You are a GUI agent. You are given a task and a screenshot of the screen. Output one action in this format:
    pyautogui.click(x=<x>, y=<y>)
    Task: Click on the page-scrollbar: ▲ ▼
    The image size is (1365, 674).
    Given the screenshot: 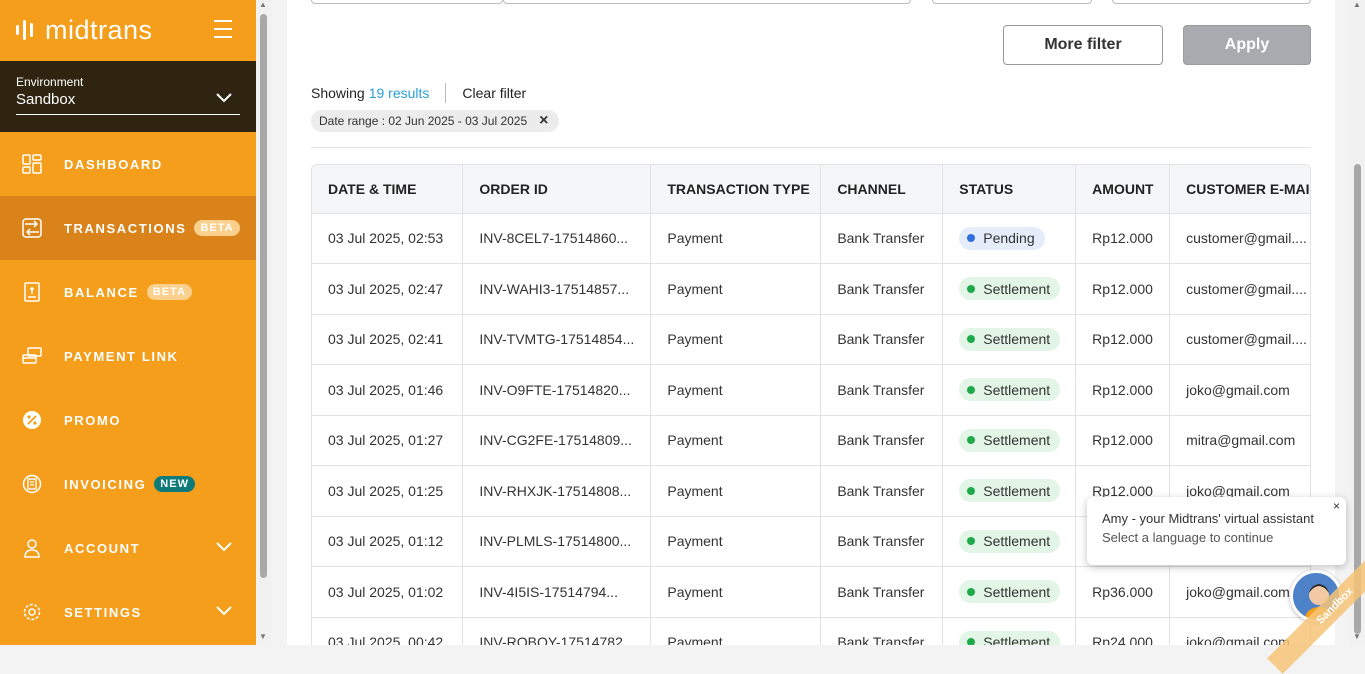 What is the action you would take?
    pyautogui.click(x=1357, y=322)
    